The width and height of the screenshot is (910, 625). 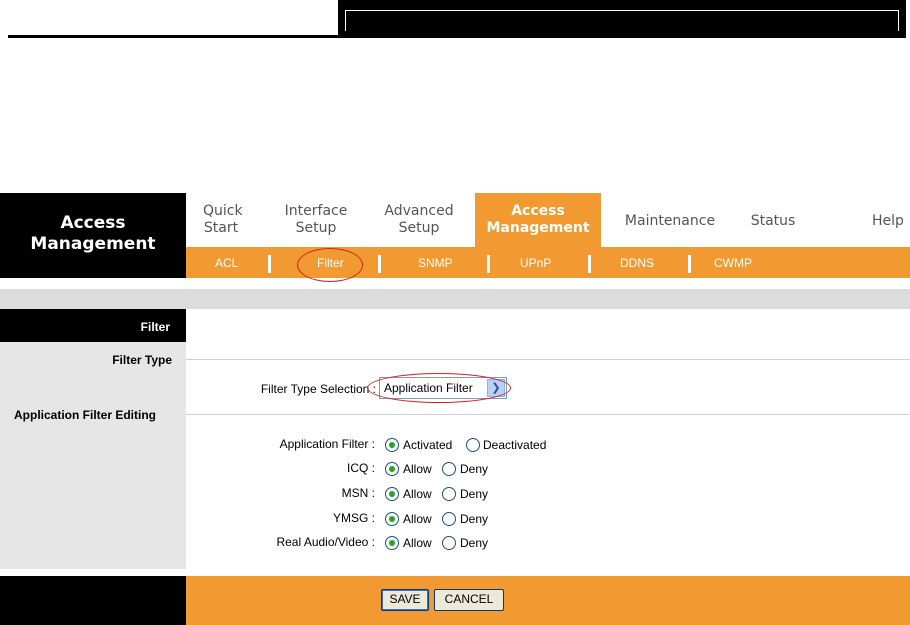 I want to click on tab-maintenance: Maintenance, so click(x=670, y=221).